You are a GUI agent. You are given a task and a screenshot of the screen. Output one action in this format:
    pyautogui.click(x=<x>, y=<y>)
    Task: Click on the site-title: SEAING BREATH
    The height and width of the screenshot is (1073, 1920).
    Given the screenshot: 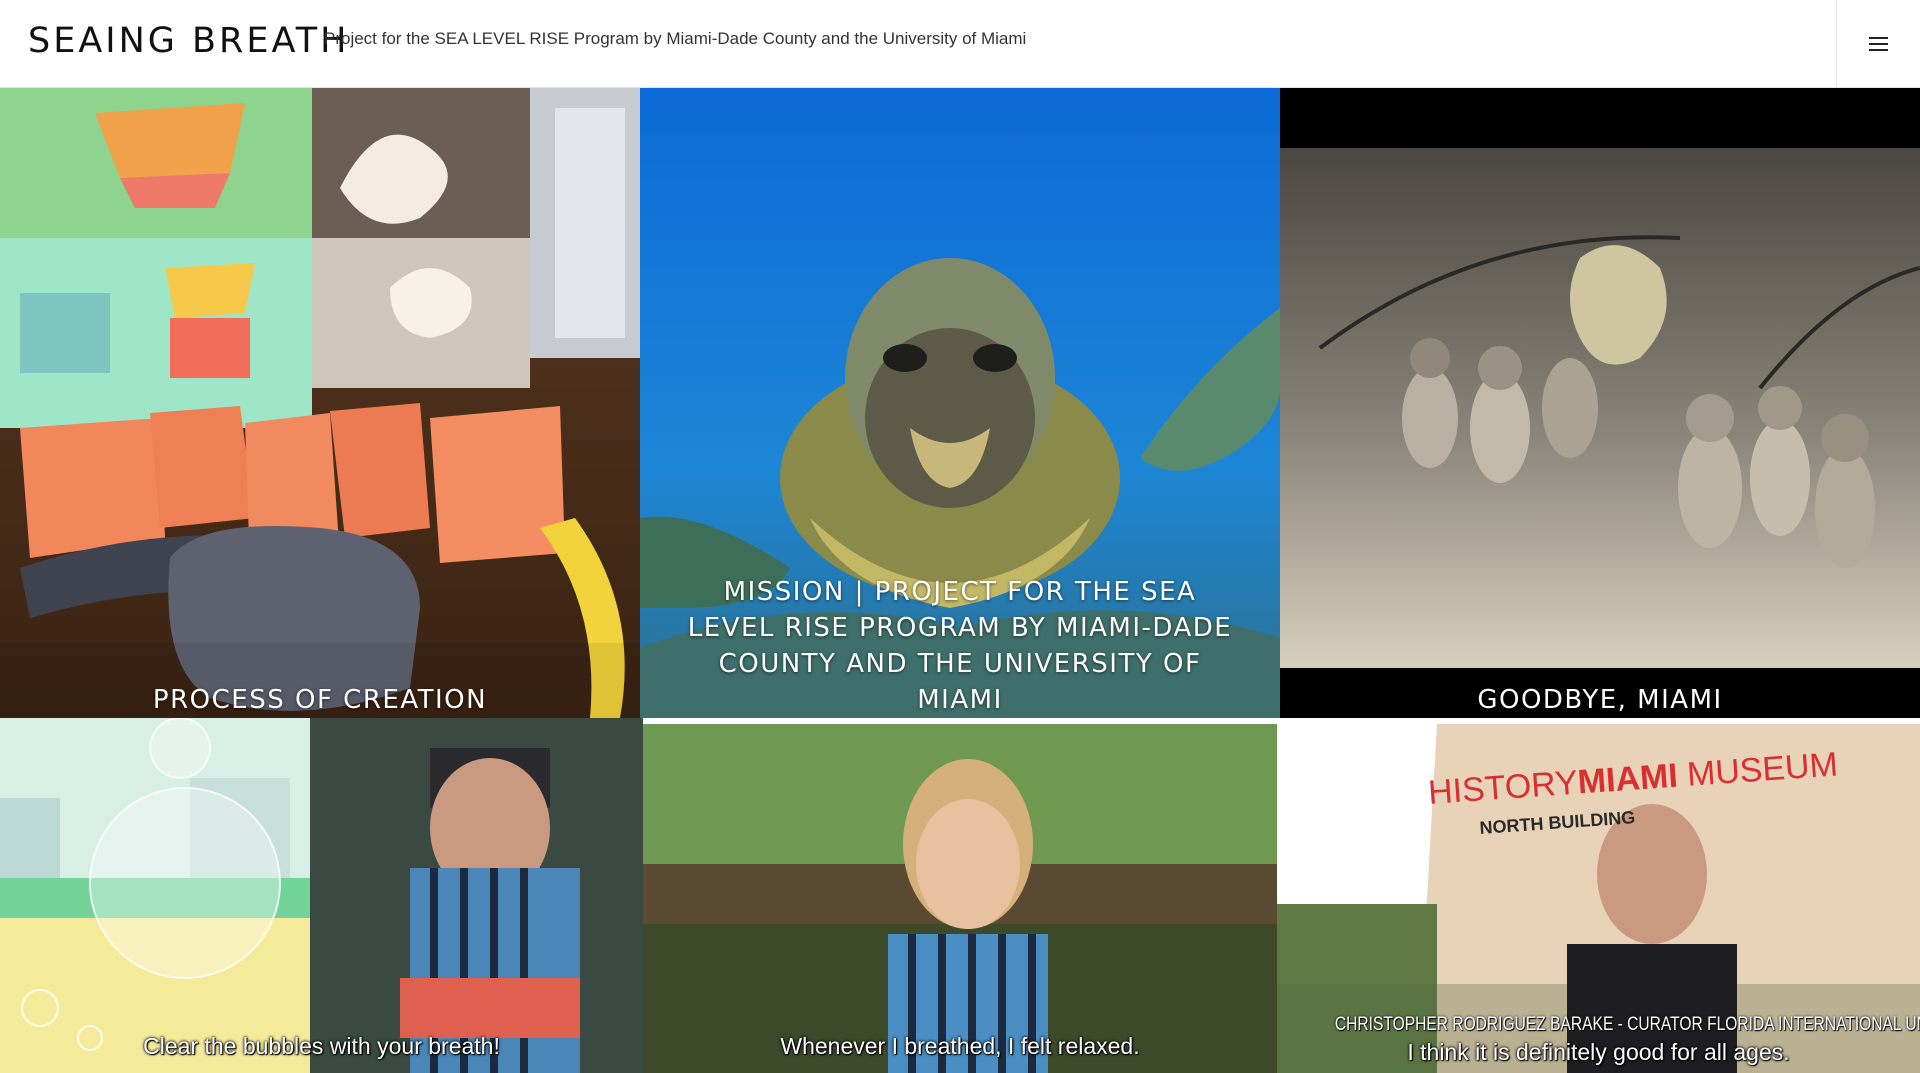 What is the action you would take?
    pyautogui.click(x=188, y=41)
    